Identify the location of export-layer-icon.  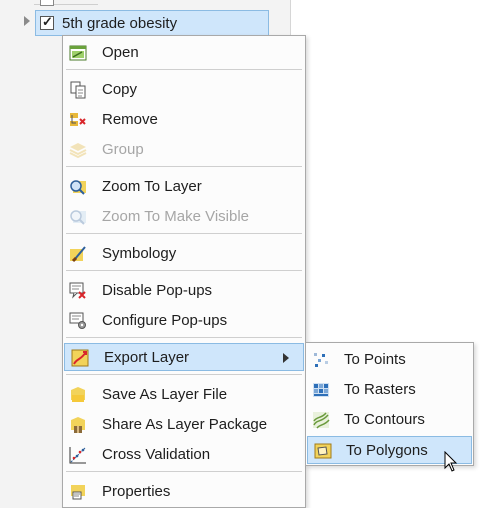
(80, 358).